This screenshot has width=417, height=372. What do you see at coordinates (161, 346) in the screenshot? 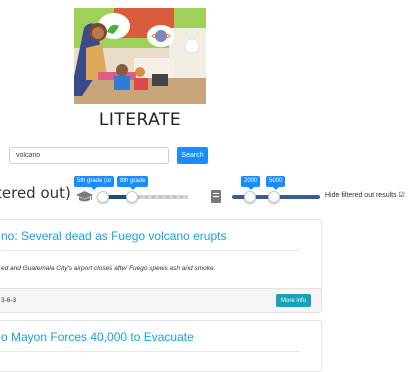
I see `result-card: o Mayon Forces 40,000 to Evacuate` at bounding box center [161, 346].